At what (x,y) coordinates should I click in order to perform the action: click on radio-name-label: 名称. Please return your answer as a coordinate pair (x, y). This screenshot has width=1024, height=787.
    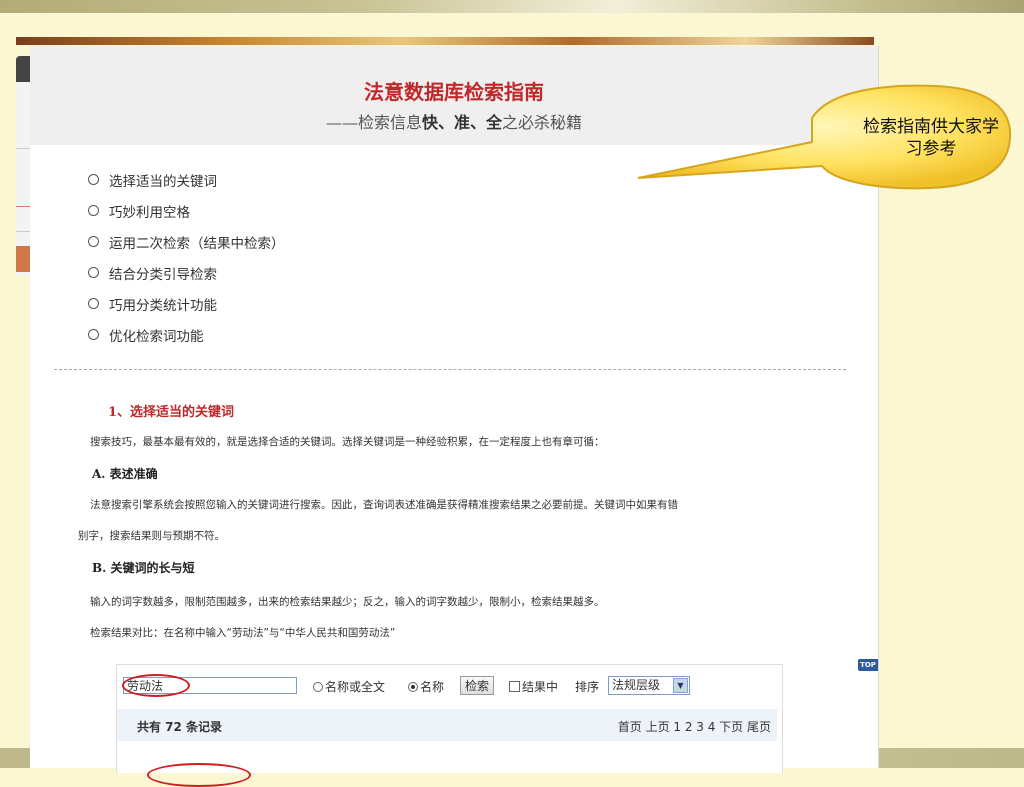
    Looking at the image, I should click on (432, 687).